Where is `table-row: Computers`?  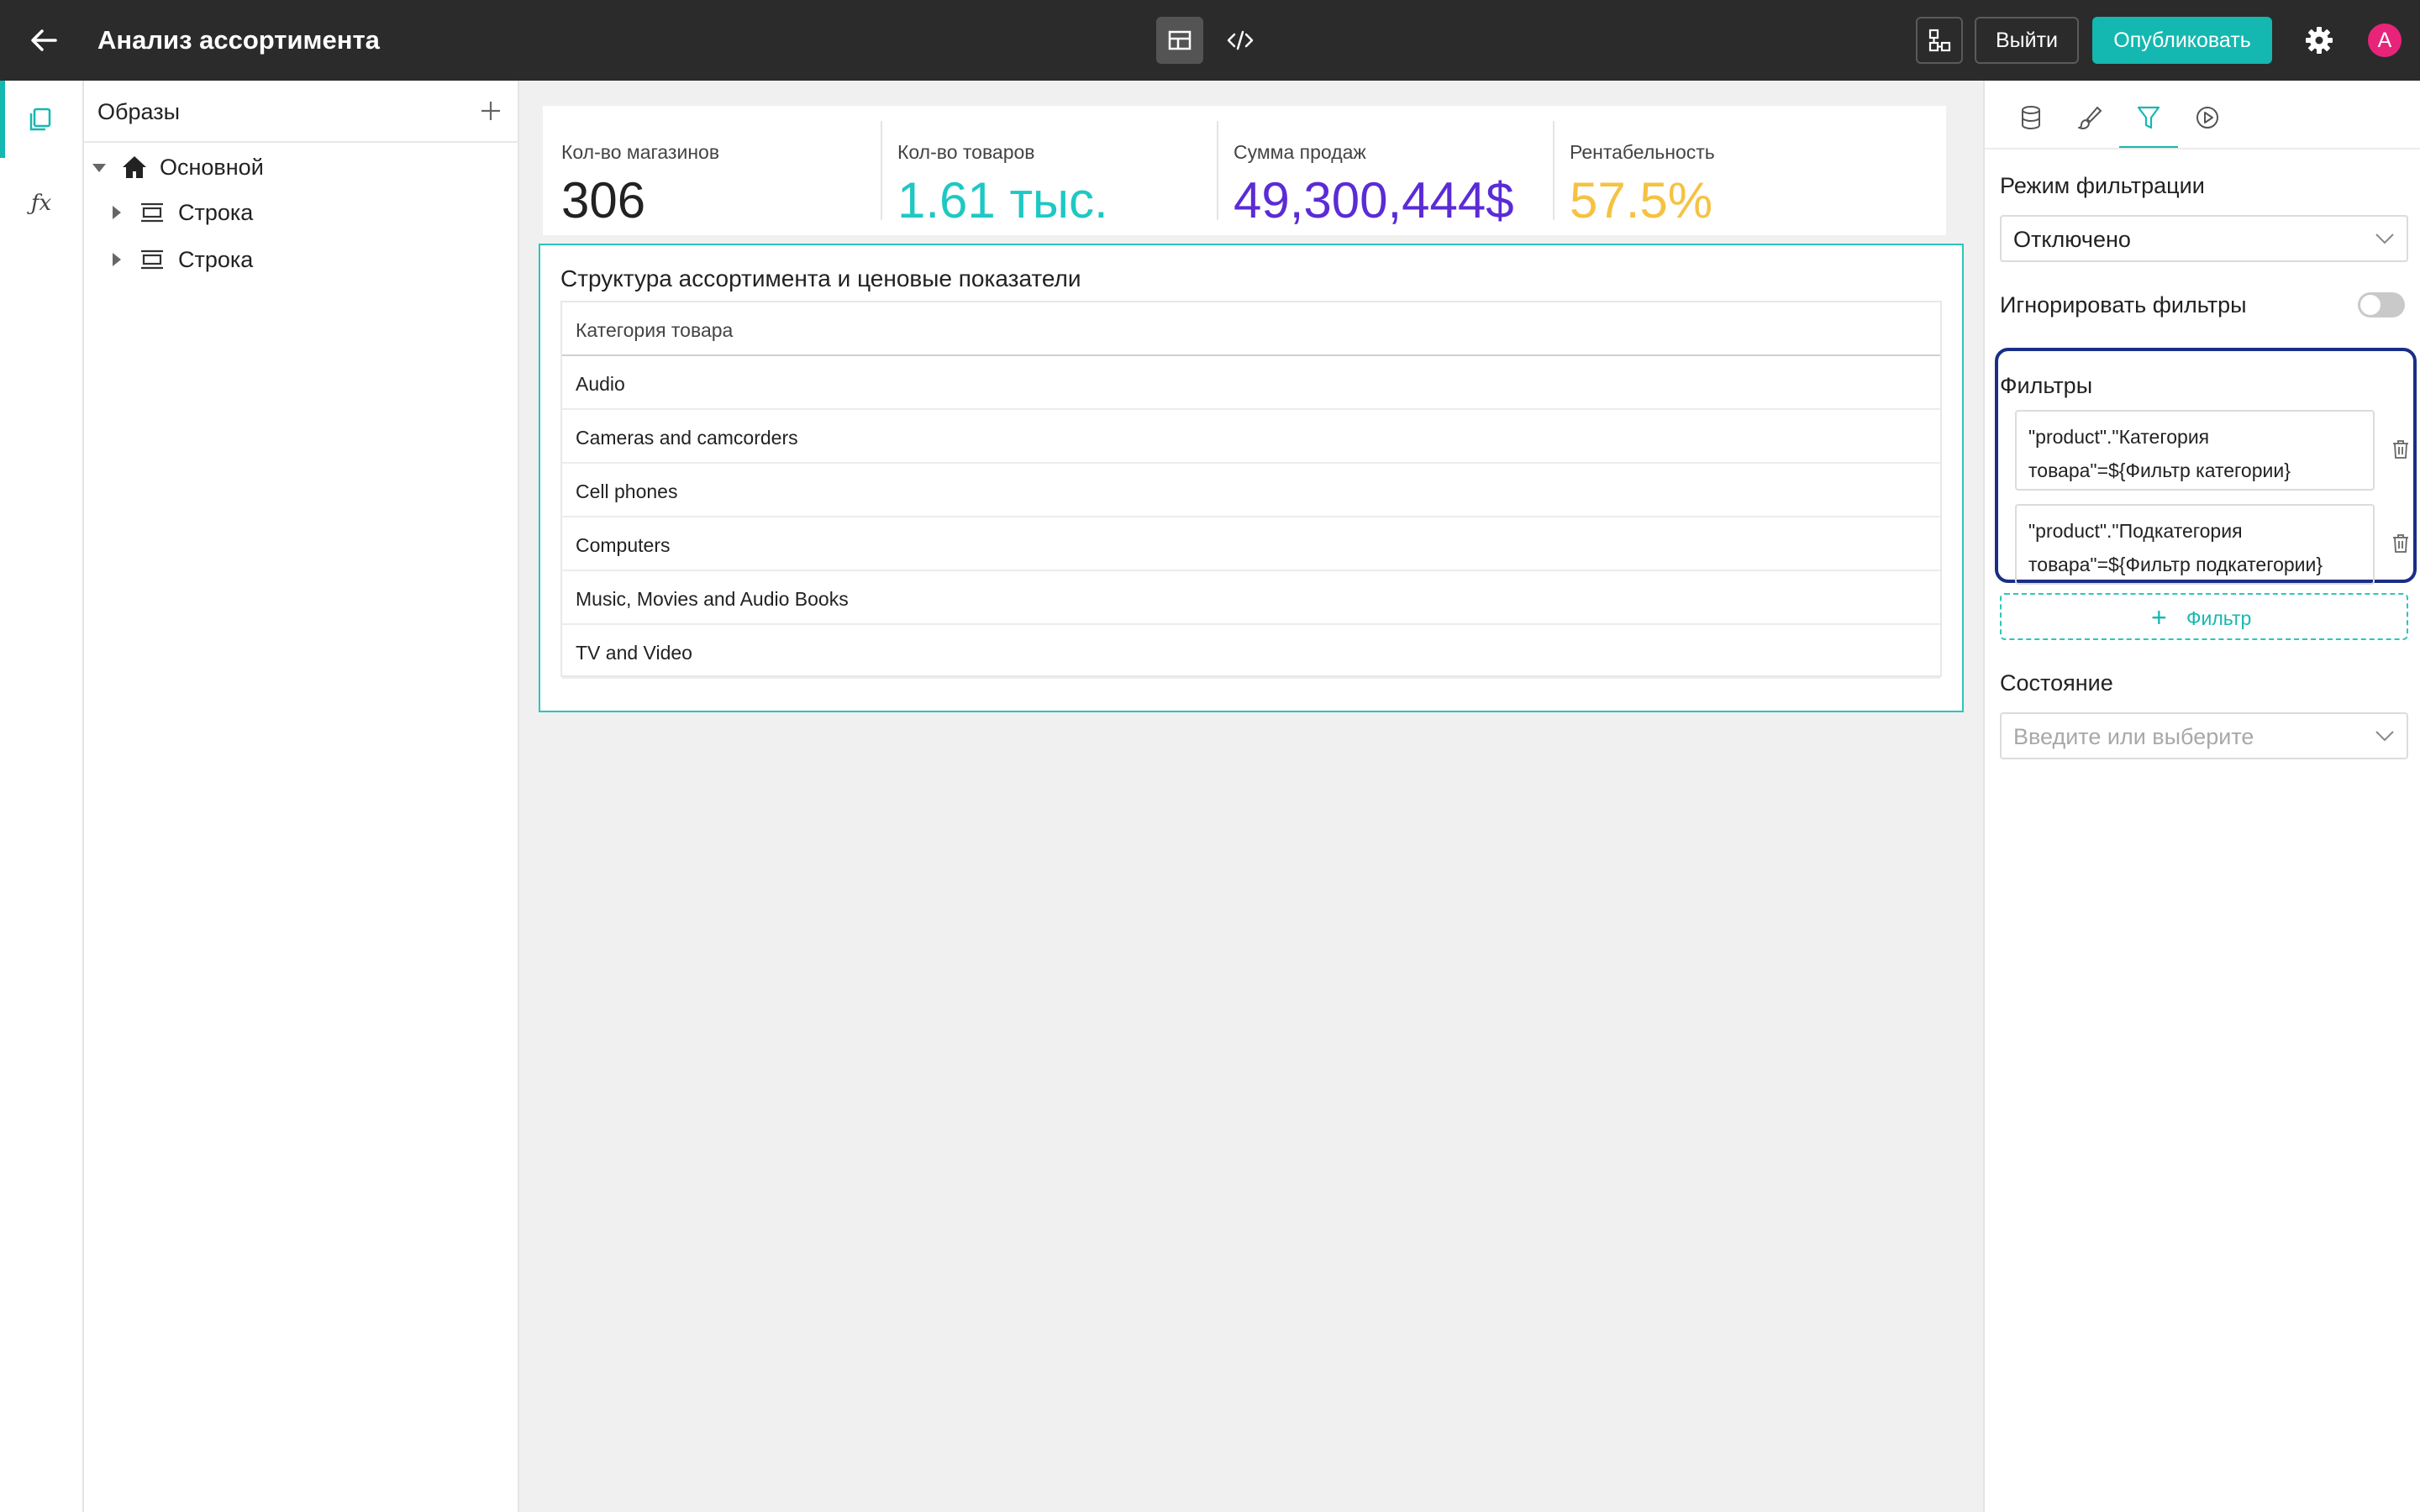 table-row: Computers is located at coordinates (1251, 544).